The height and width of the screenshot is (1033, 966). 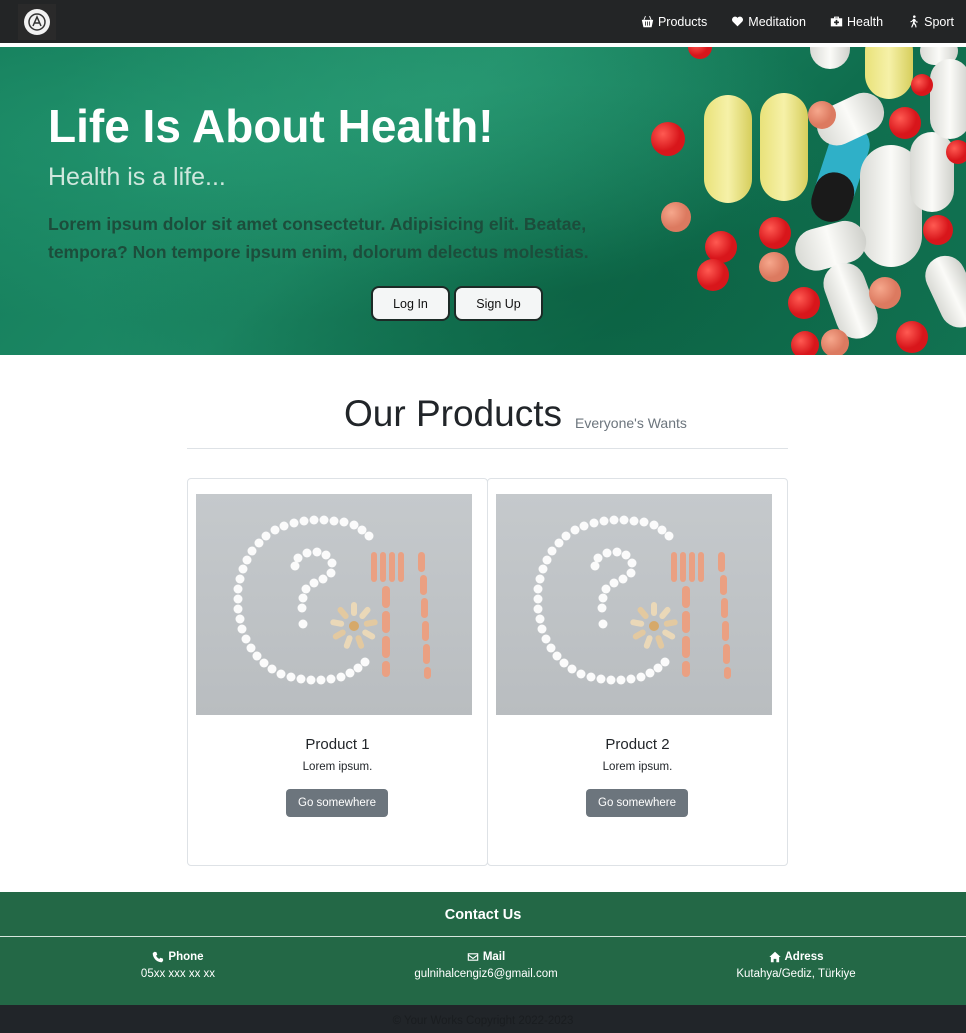 I want to click on mail-label: Mail, so click(x=494, y=957).